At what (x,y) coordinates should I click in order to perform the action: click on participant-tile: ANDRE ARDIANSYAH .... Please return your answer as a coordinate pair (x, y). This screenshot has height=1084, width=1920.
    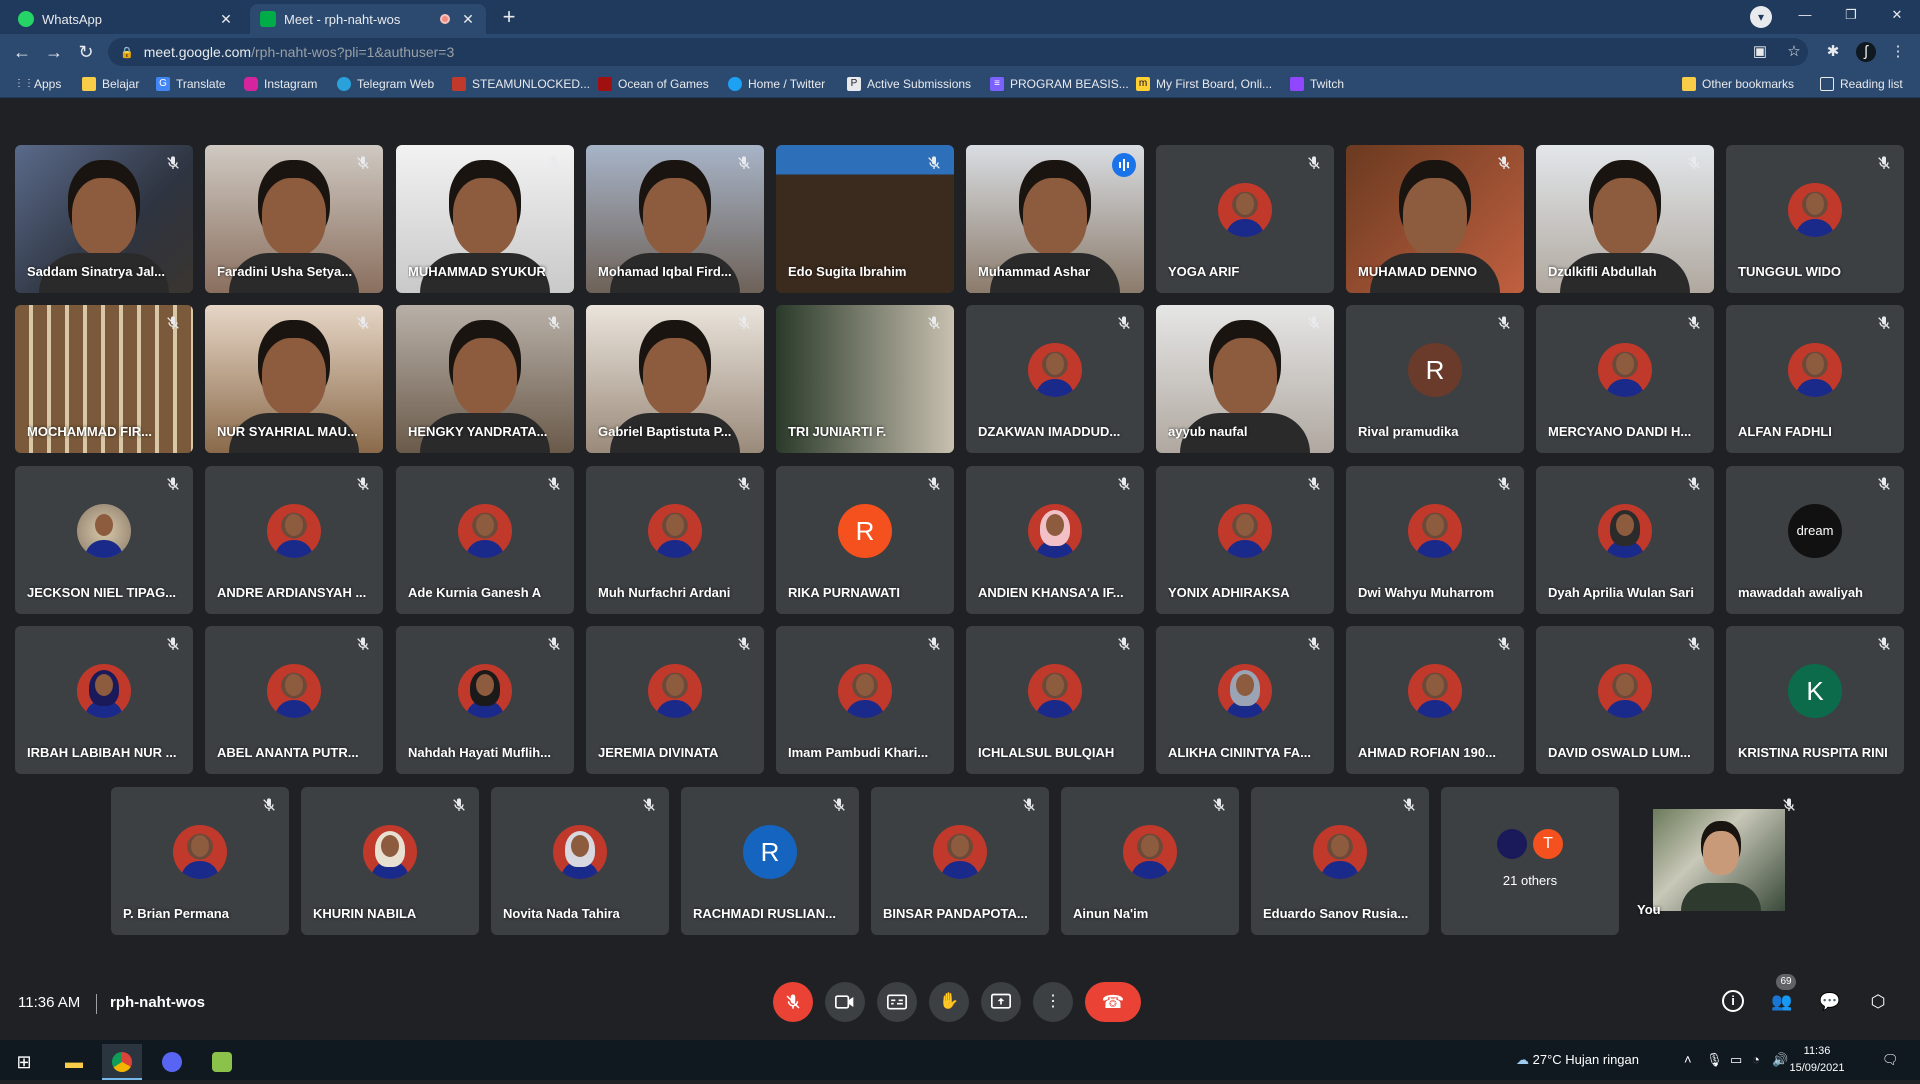
    Looking at the image, I should click on (294, 540).